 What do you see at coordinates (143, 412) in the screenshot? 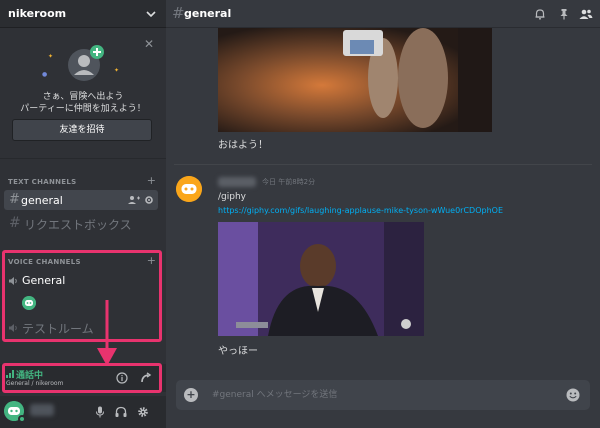
I see `gear-icon` at bounding box center [143, 412].